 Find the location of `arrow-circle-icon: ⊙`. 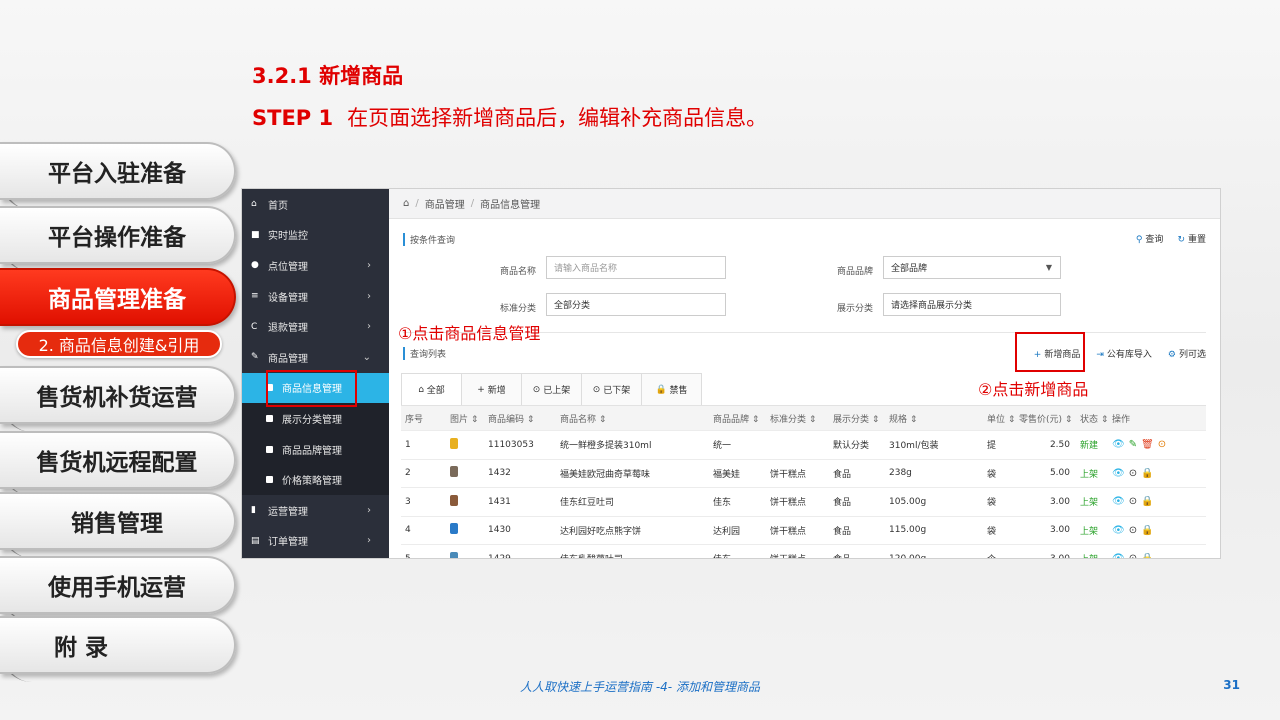

arrow-circle-icon: ⊙ is located at coordinates (598, 389).